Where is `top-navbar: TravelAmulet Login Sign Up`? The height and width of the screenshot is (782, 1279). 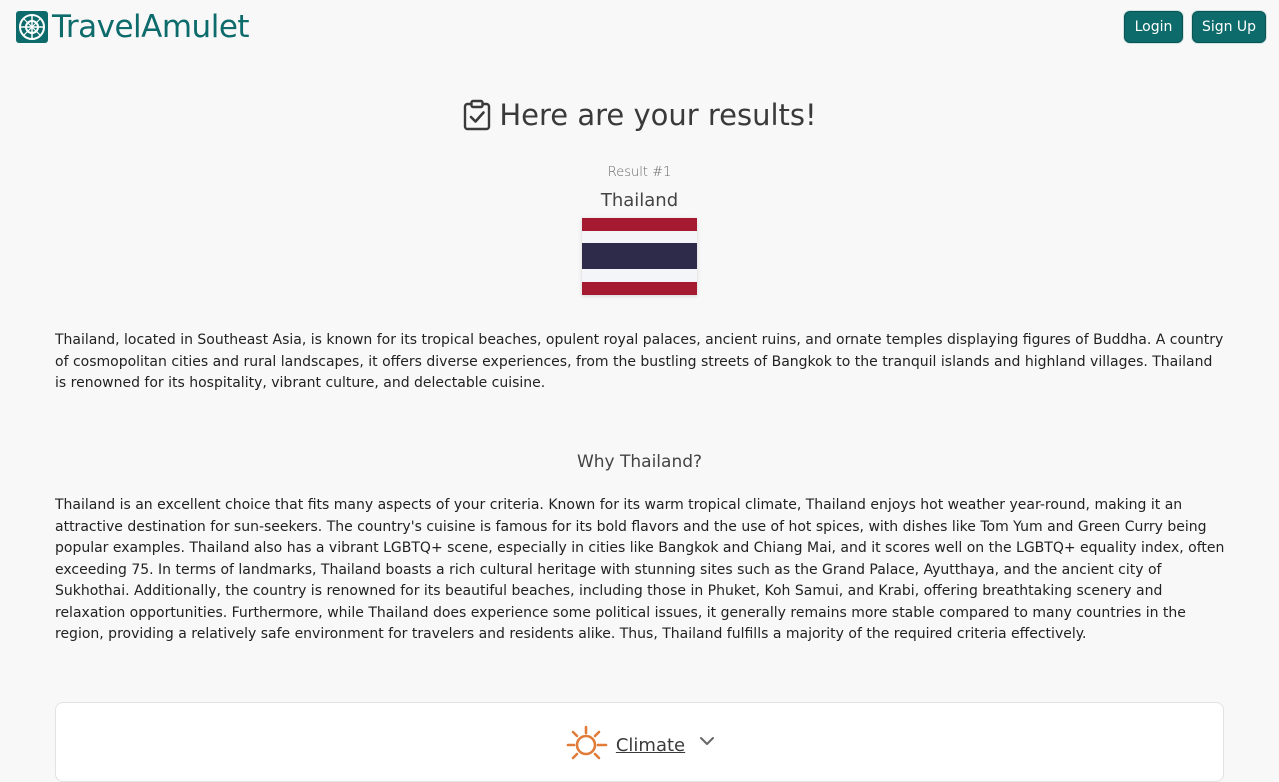
top-navbar: TravelAmulet Login Sign Up is located at coordinates (639, 28).